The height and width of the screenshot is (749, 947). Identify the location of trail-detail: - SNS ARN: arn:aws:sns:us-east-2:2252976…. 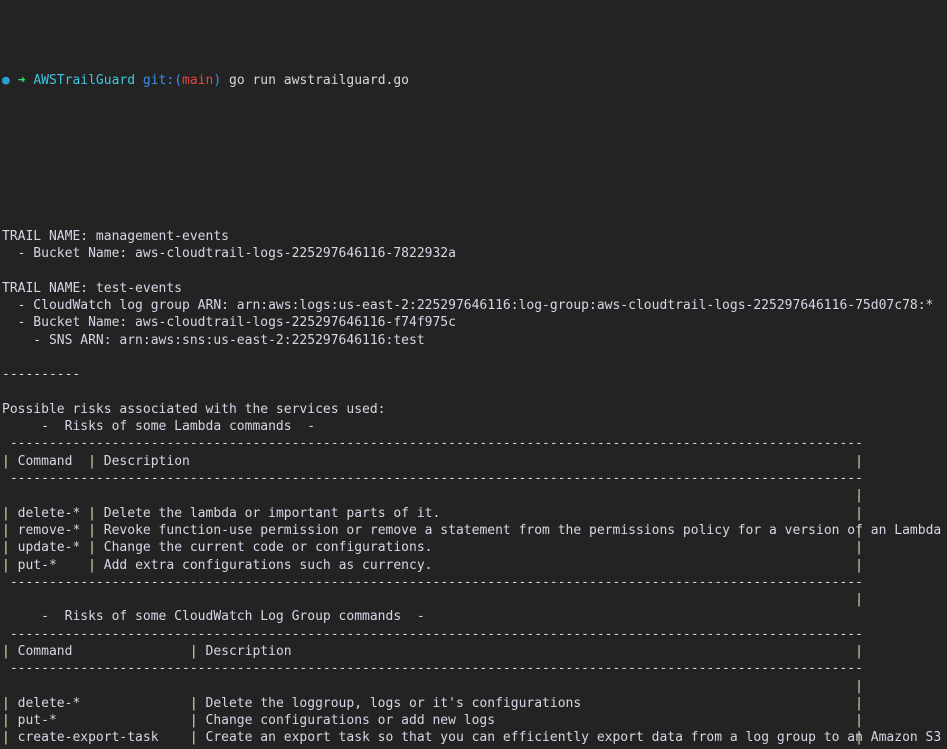
(213, 340).